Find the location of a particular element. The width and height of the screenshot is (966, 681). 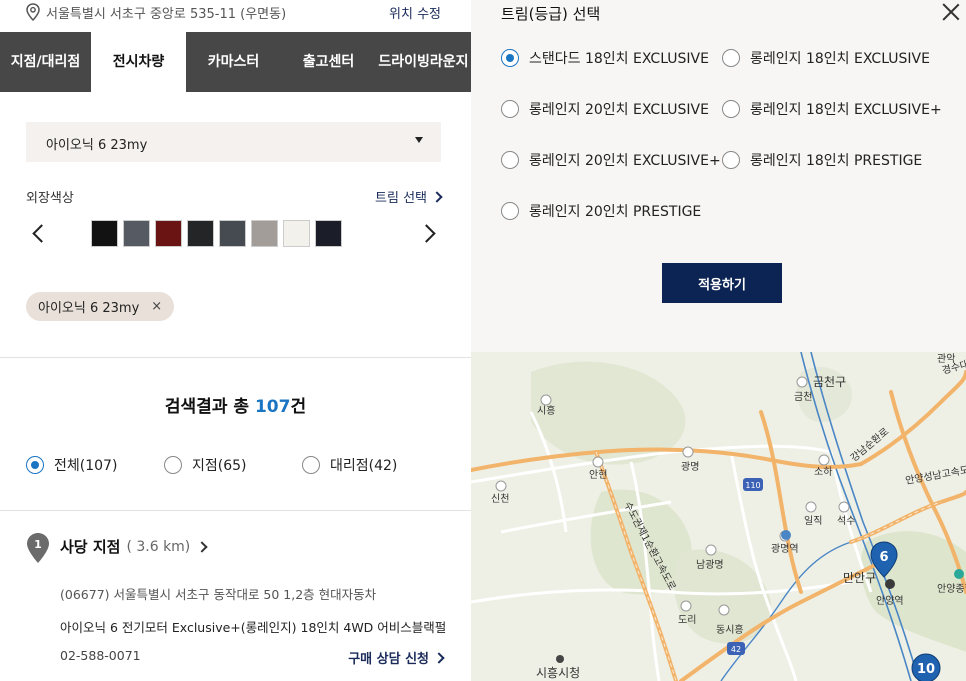

store-address: (06677) 서울특별시 서초구 동작대로 50 1,2층 현대자동차 is located at coordinates (218, 593).